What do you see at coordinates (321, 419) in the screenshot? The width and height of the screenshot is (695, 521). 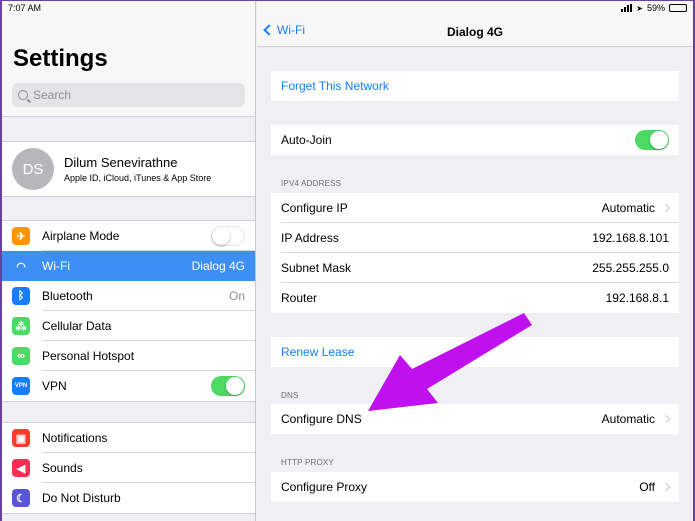 I see `configure-dns-label: Configure DNS` at bounding box center [321, 419].